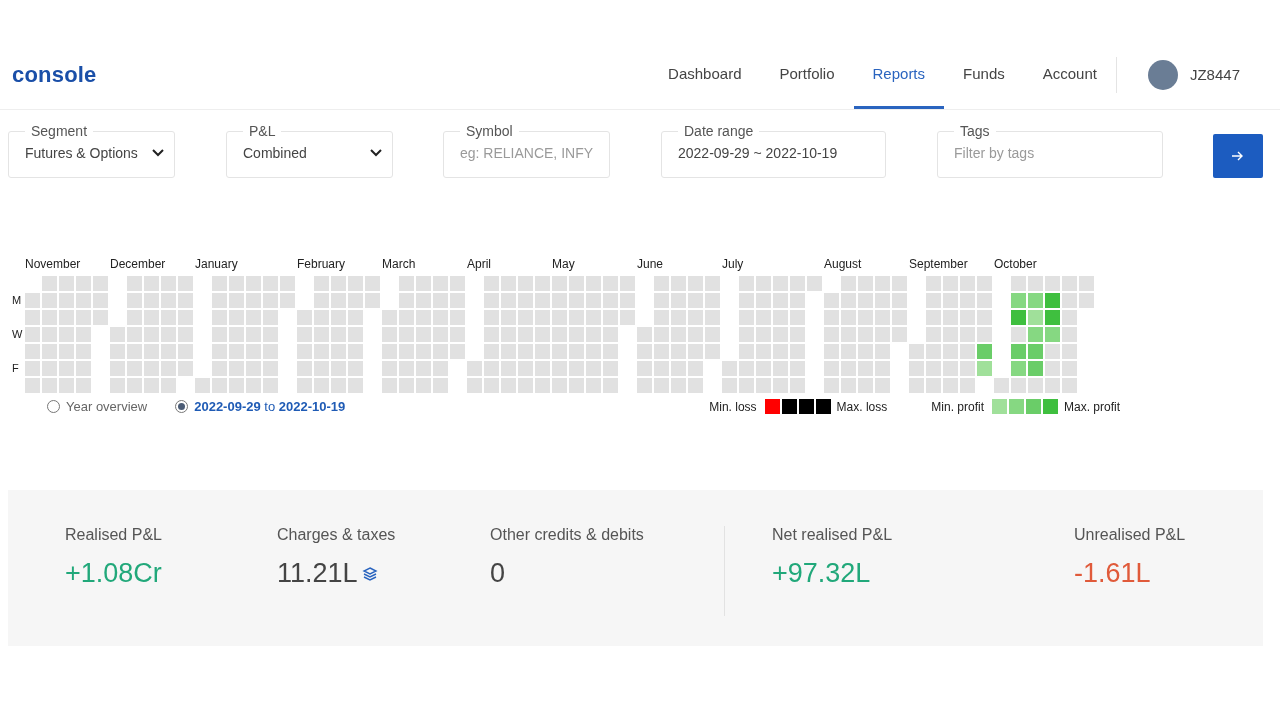 This screenshot has width=1280, height=720. Describe the element at coordinates (54, 74) in the screenshot. I see `logo: console` at that location.